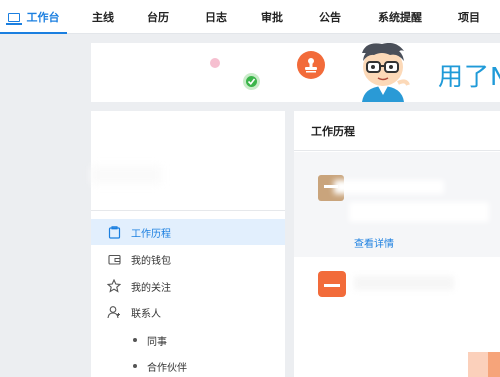 This screenshot has width=500, height=377. I want to click on tab-log: 日志, so click(216, 17).